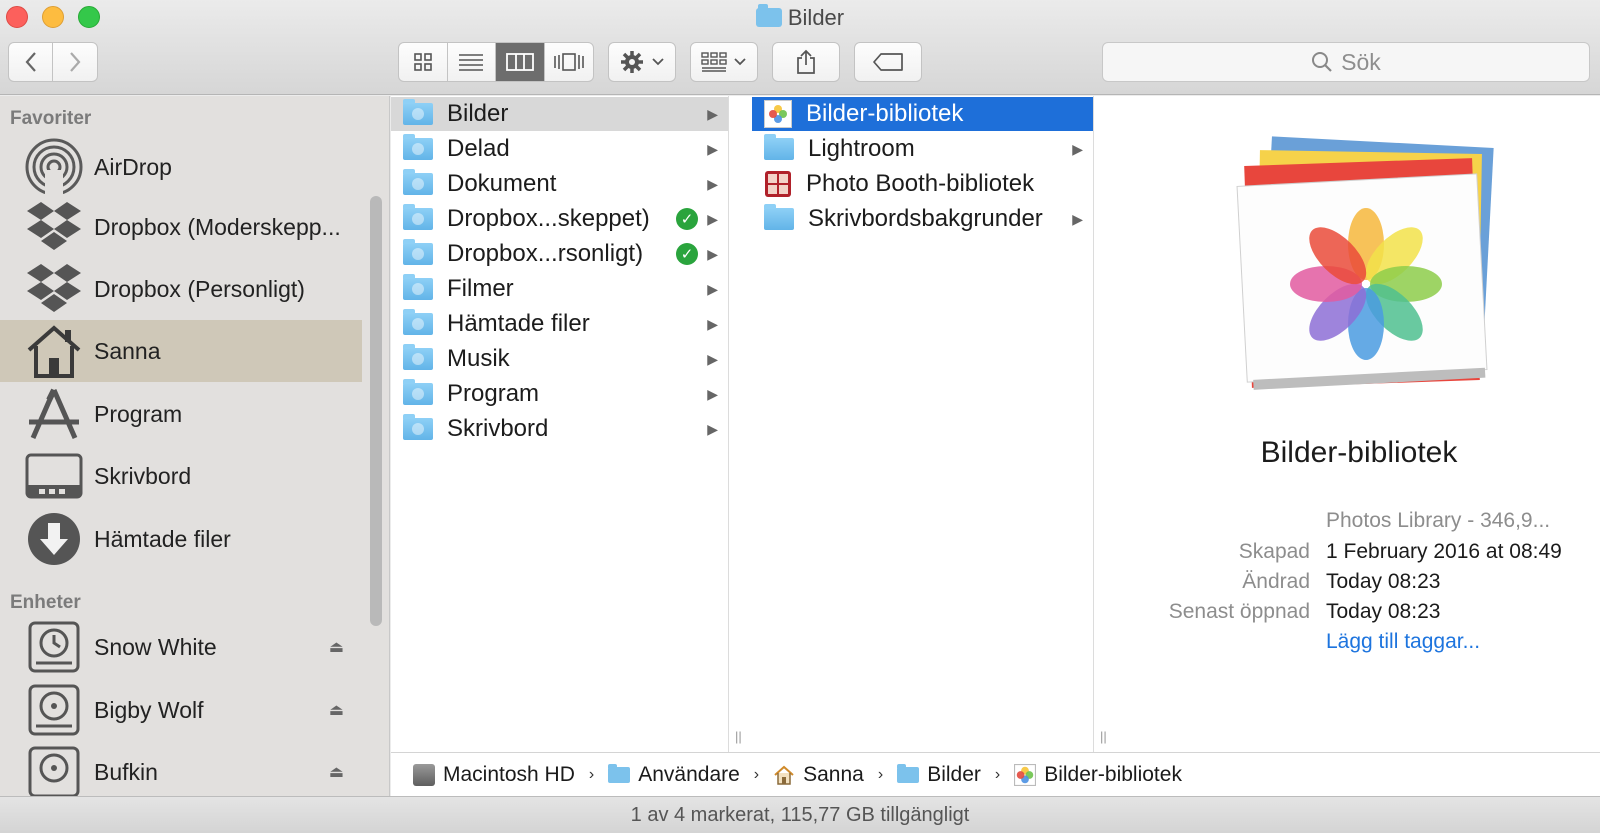  I want to click on sidebar-item-hamtade-filer: Hämtade filer, so click(181, 539).